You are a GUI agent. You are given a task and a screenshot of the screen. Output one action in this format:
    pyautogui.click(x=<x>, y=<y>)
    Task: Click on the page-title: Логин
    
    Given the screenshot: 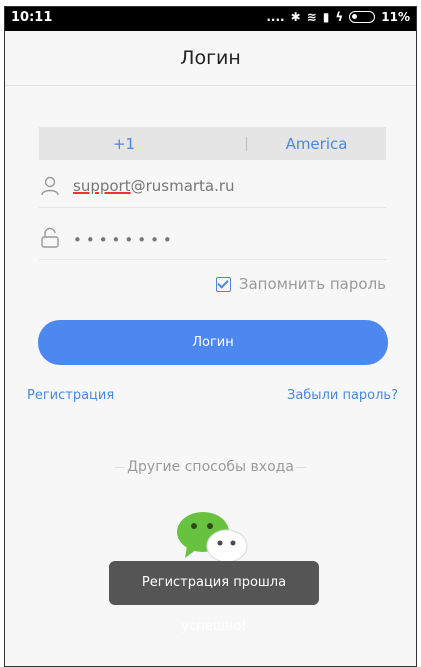 What is the action you would take?
    pyautogui.click(x=210, y=58)
    